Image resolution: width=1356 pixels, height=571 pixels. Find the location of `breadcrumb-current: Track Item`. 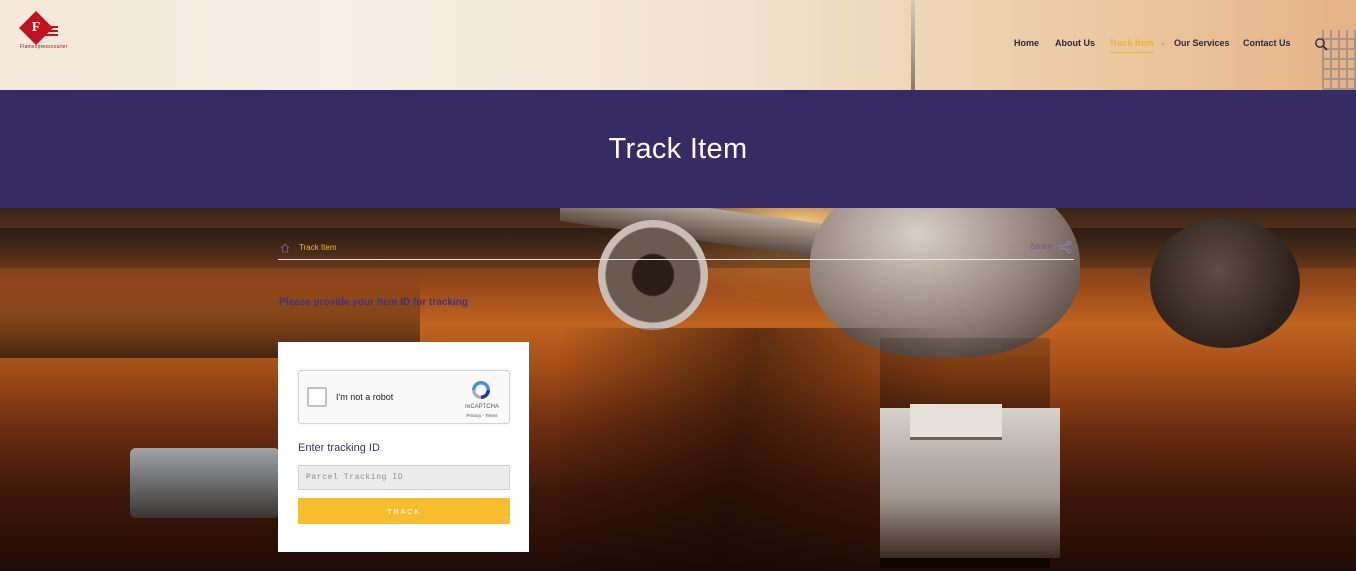

breadcrumb-current: Track Item is located at coordinates (318, 247).